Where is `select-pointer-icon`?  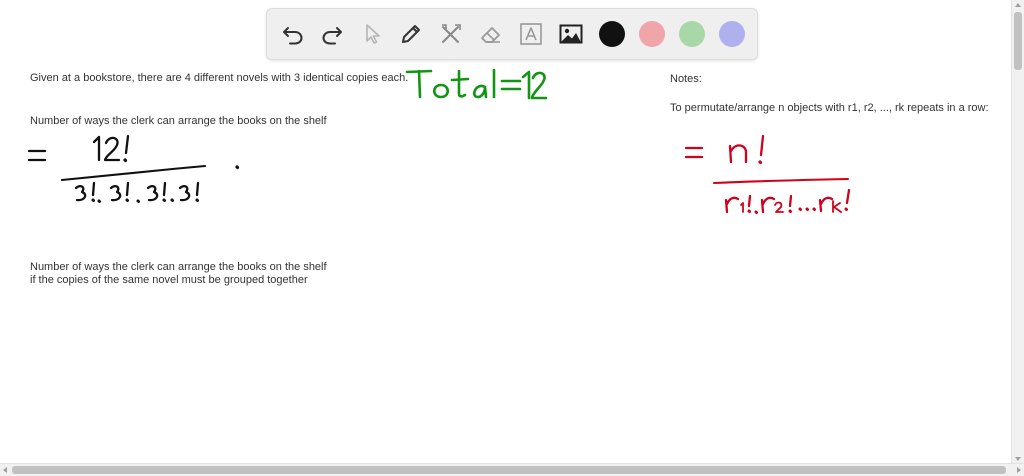
select-pointer-icon is located at coordinates (373, 34).